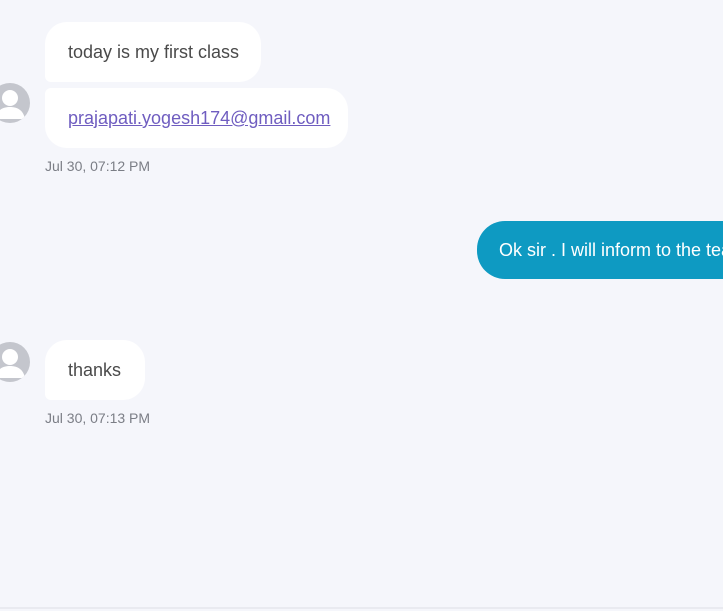  What do you see at coordinates (361, 608) in the screenshot?
I see `divider` at bounding box center [361, 608].